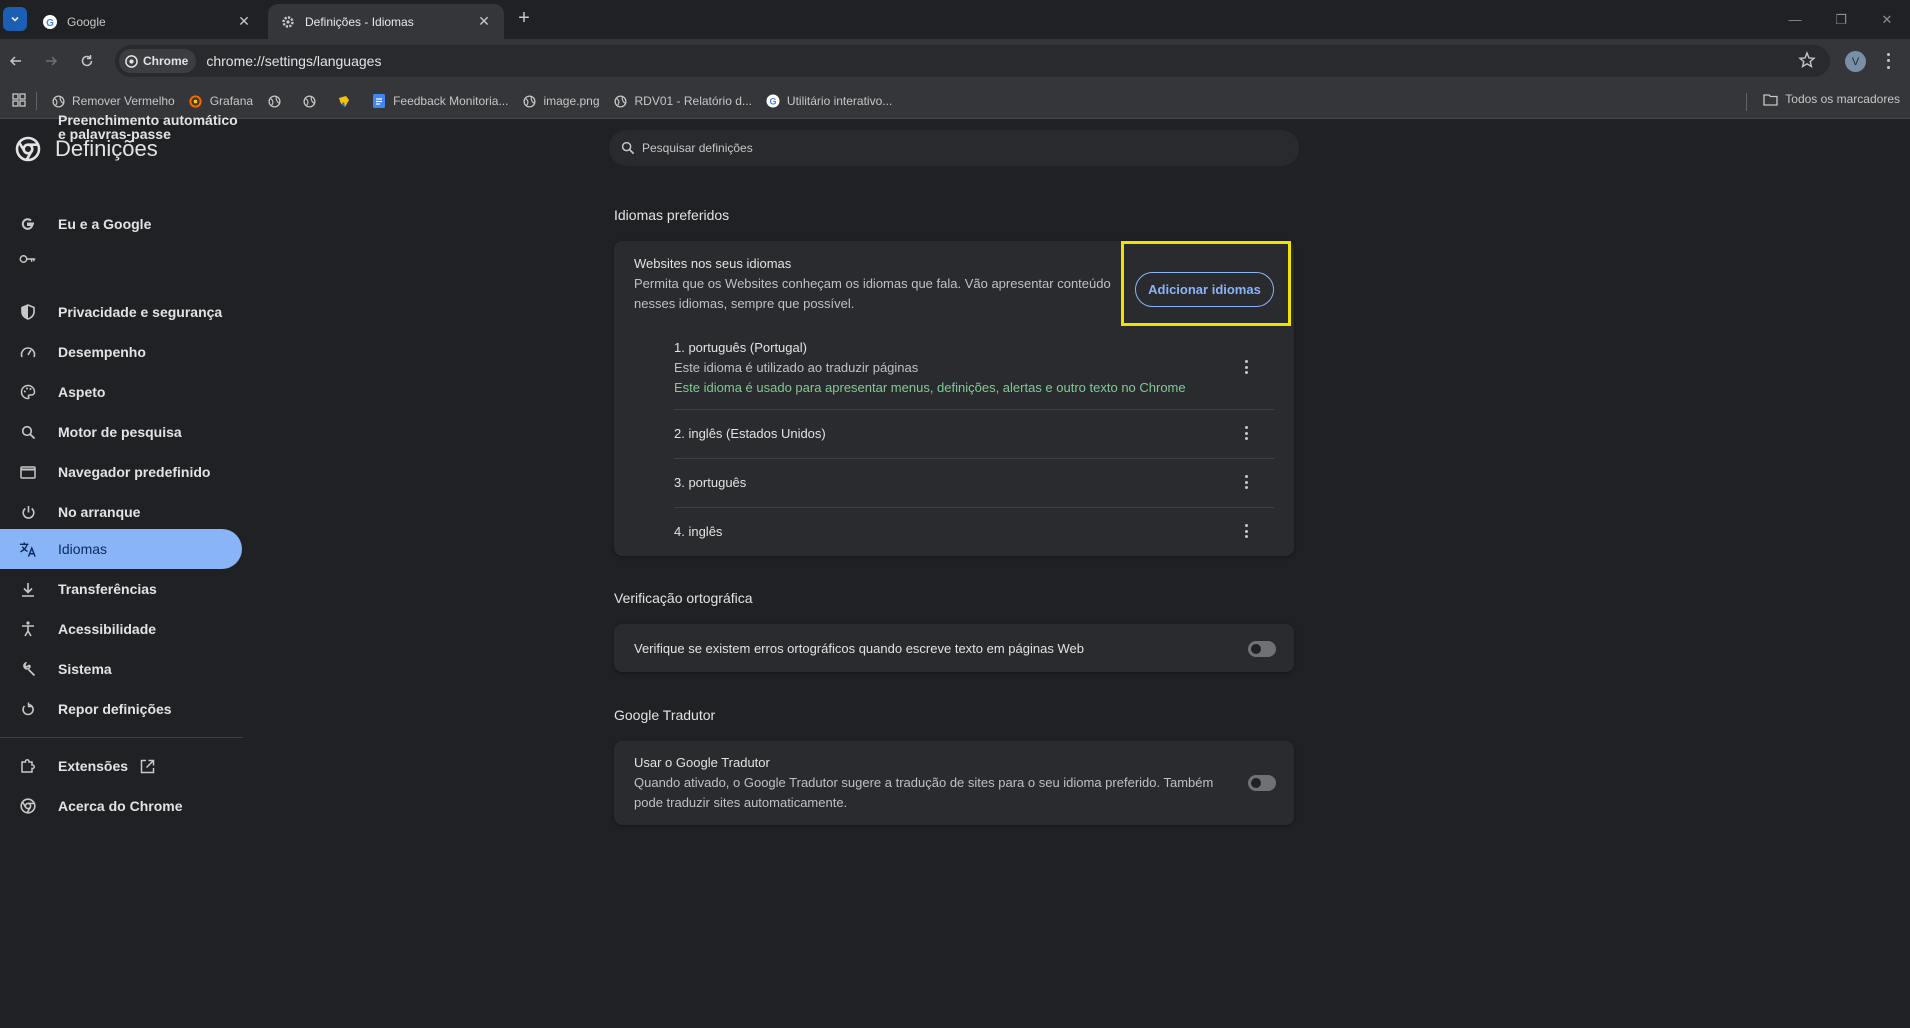  I want to click on google-icon: G, so click(773, 101).